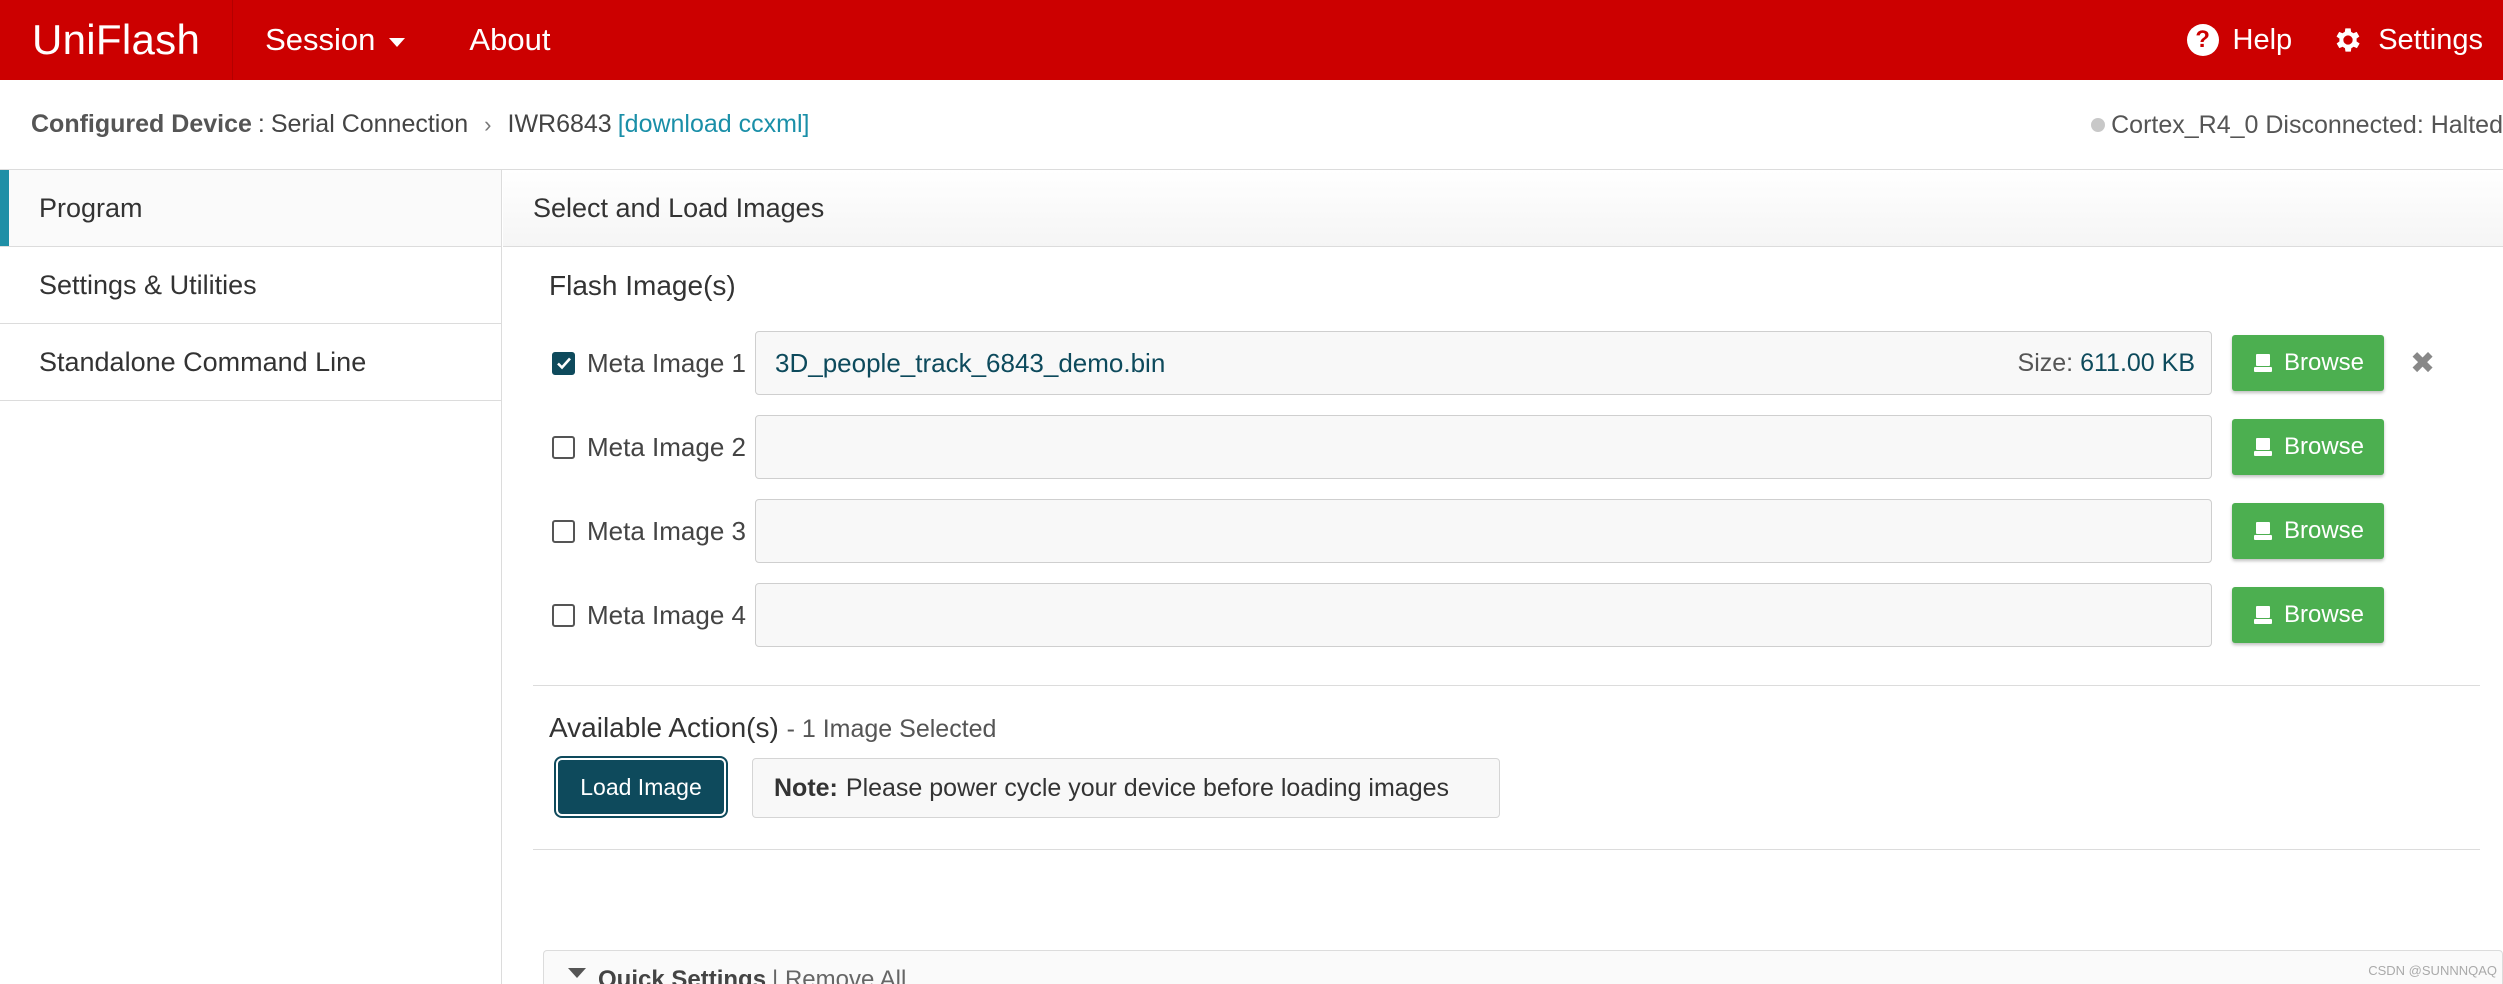 Image resolution: width=2503 pixels, height=984 pixels. I want to click on note-label: Note:, so click(806, 787).